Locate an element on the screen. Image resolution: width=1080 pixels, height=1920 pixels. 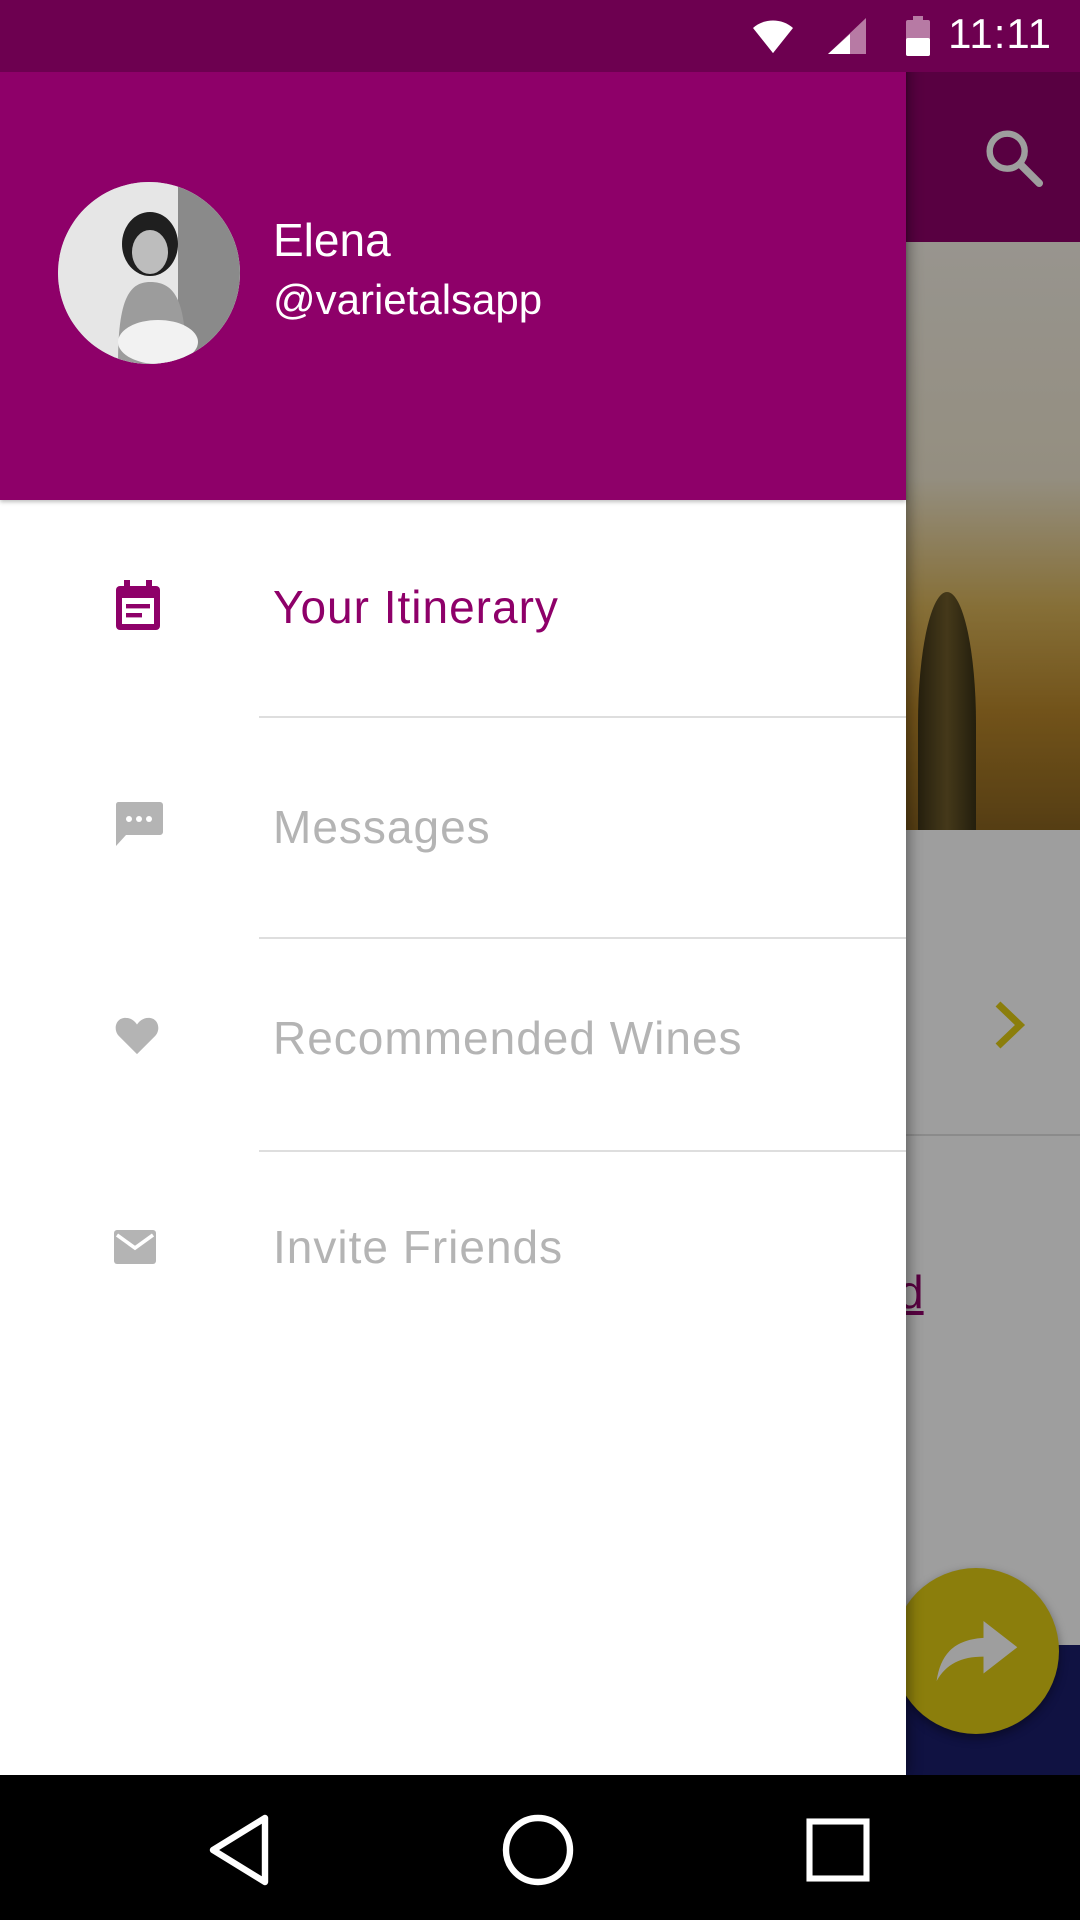
nav-item-recommended-wines: Recommended Wines is located at coordinates (453, 1046).